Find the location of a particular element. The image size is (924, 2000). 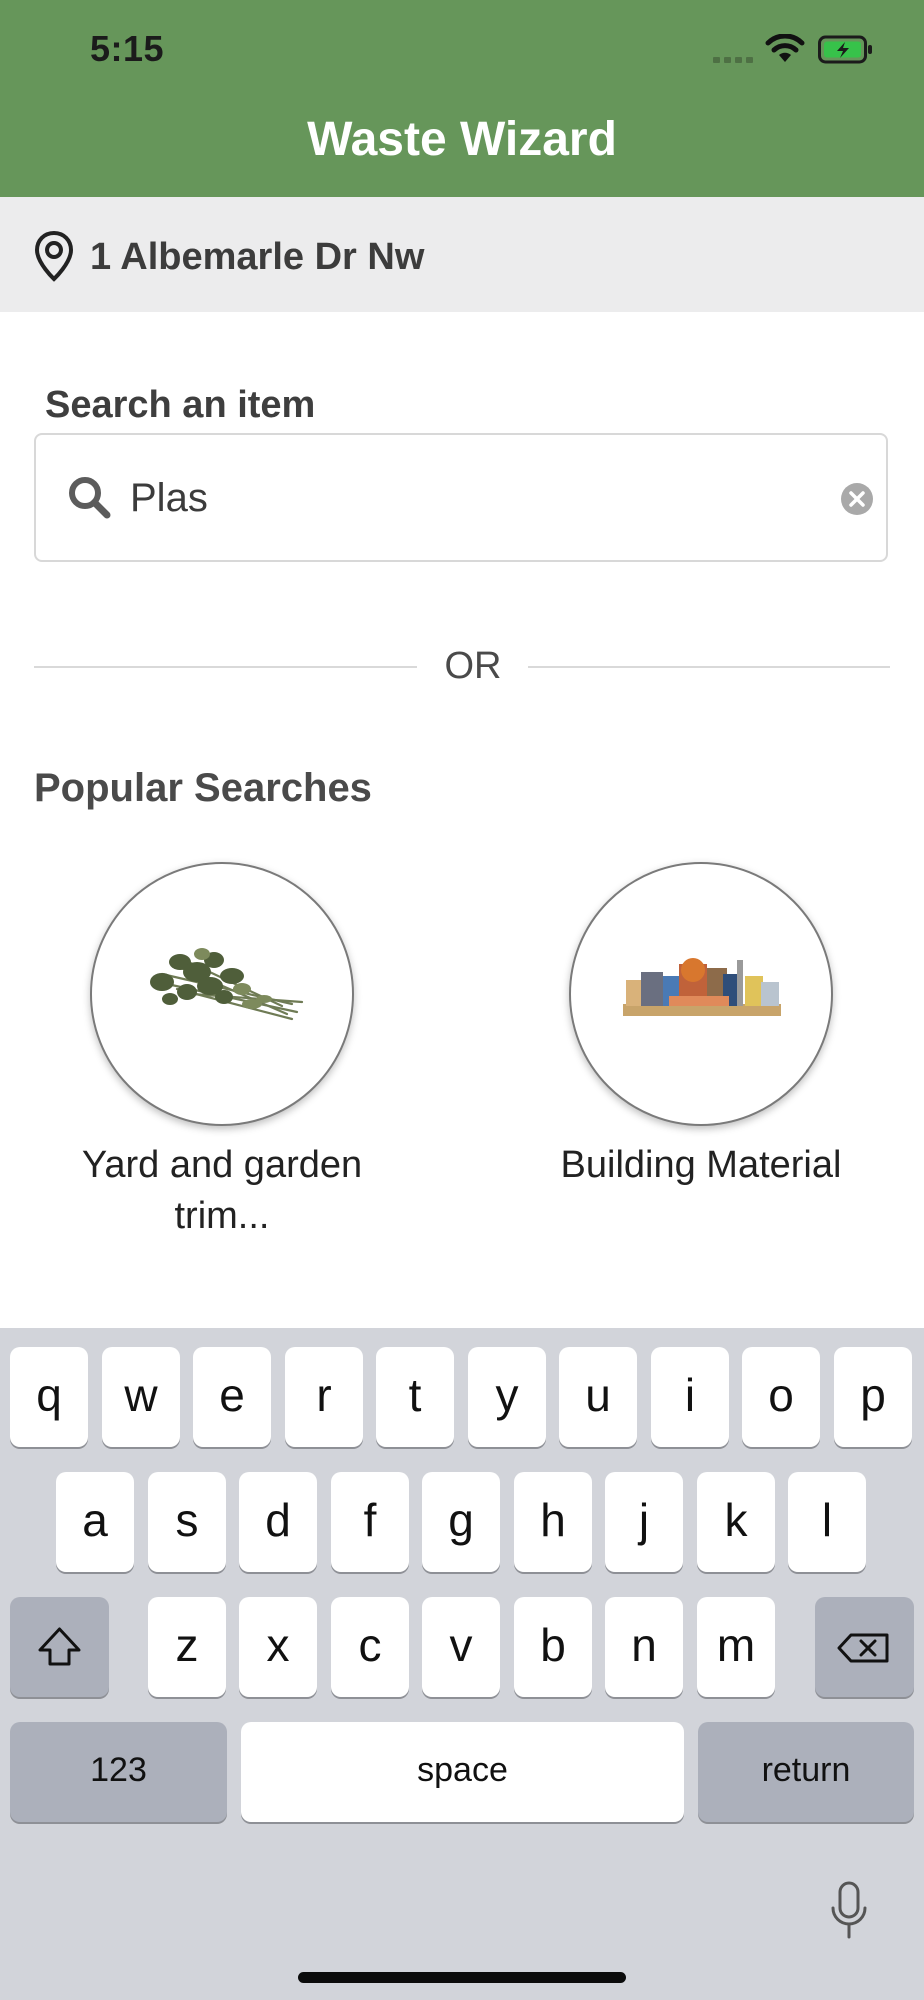

divider-line-right is located at coordinates (709, 667).